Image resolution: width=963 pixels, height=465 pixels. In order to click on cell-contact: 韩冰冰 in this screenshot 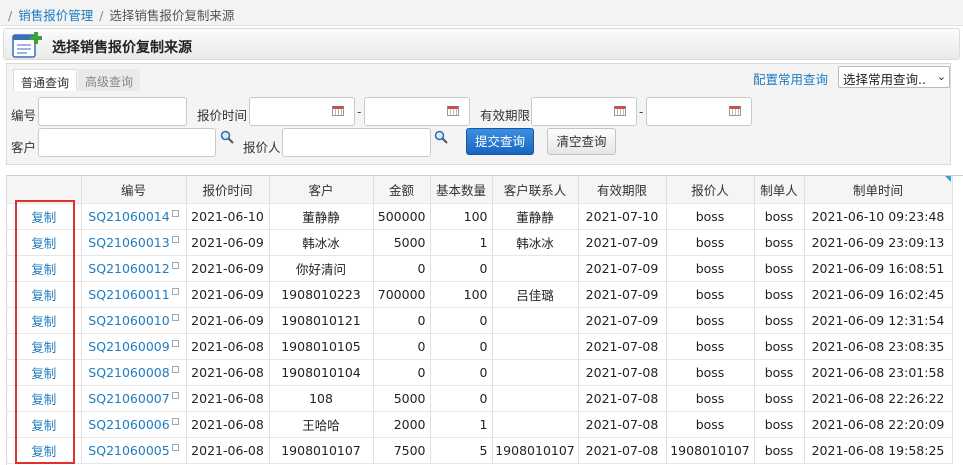, I will do `click(535, 242)`.